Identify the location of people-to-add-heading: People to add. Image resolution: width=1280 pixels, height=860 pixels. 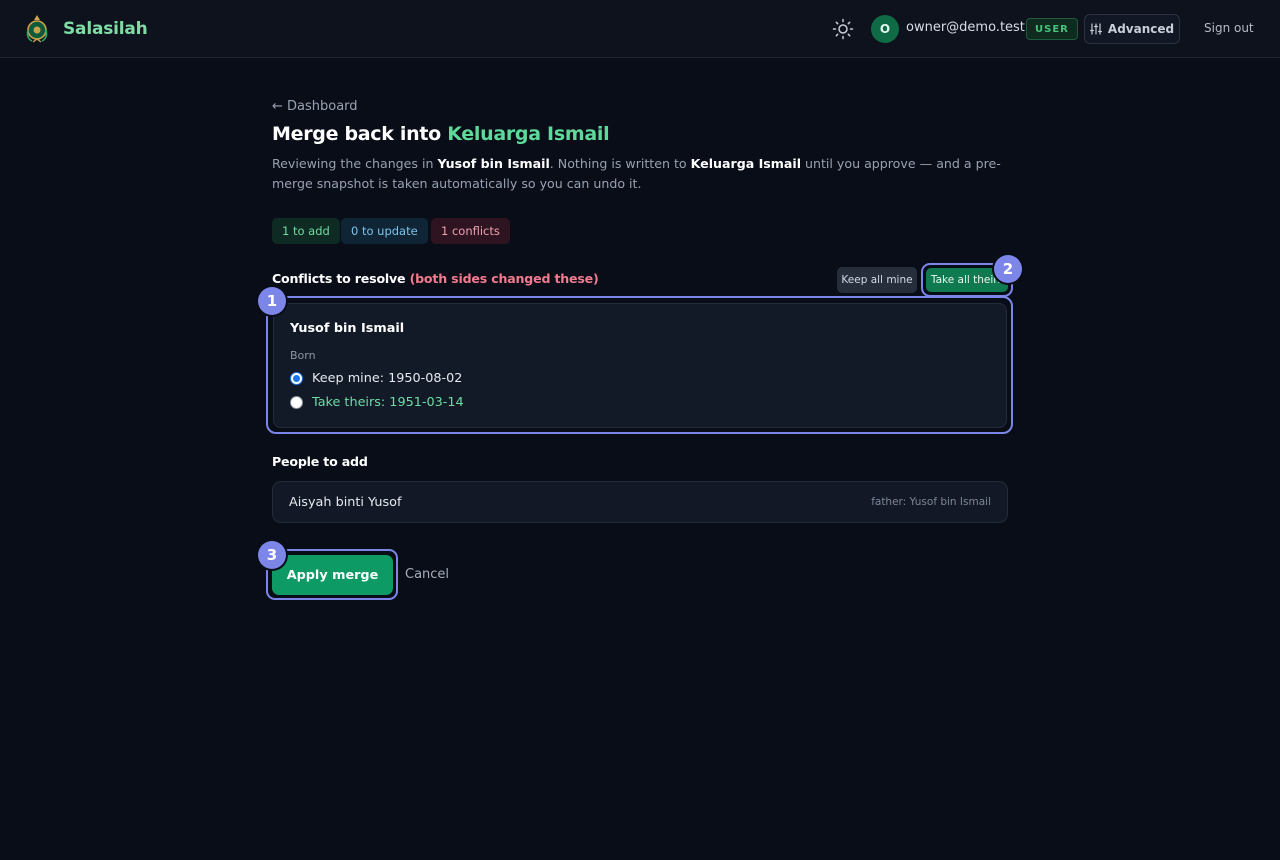
(320, 461).